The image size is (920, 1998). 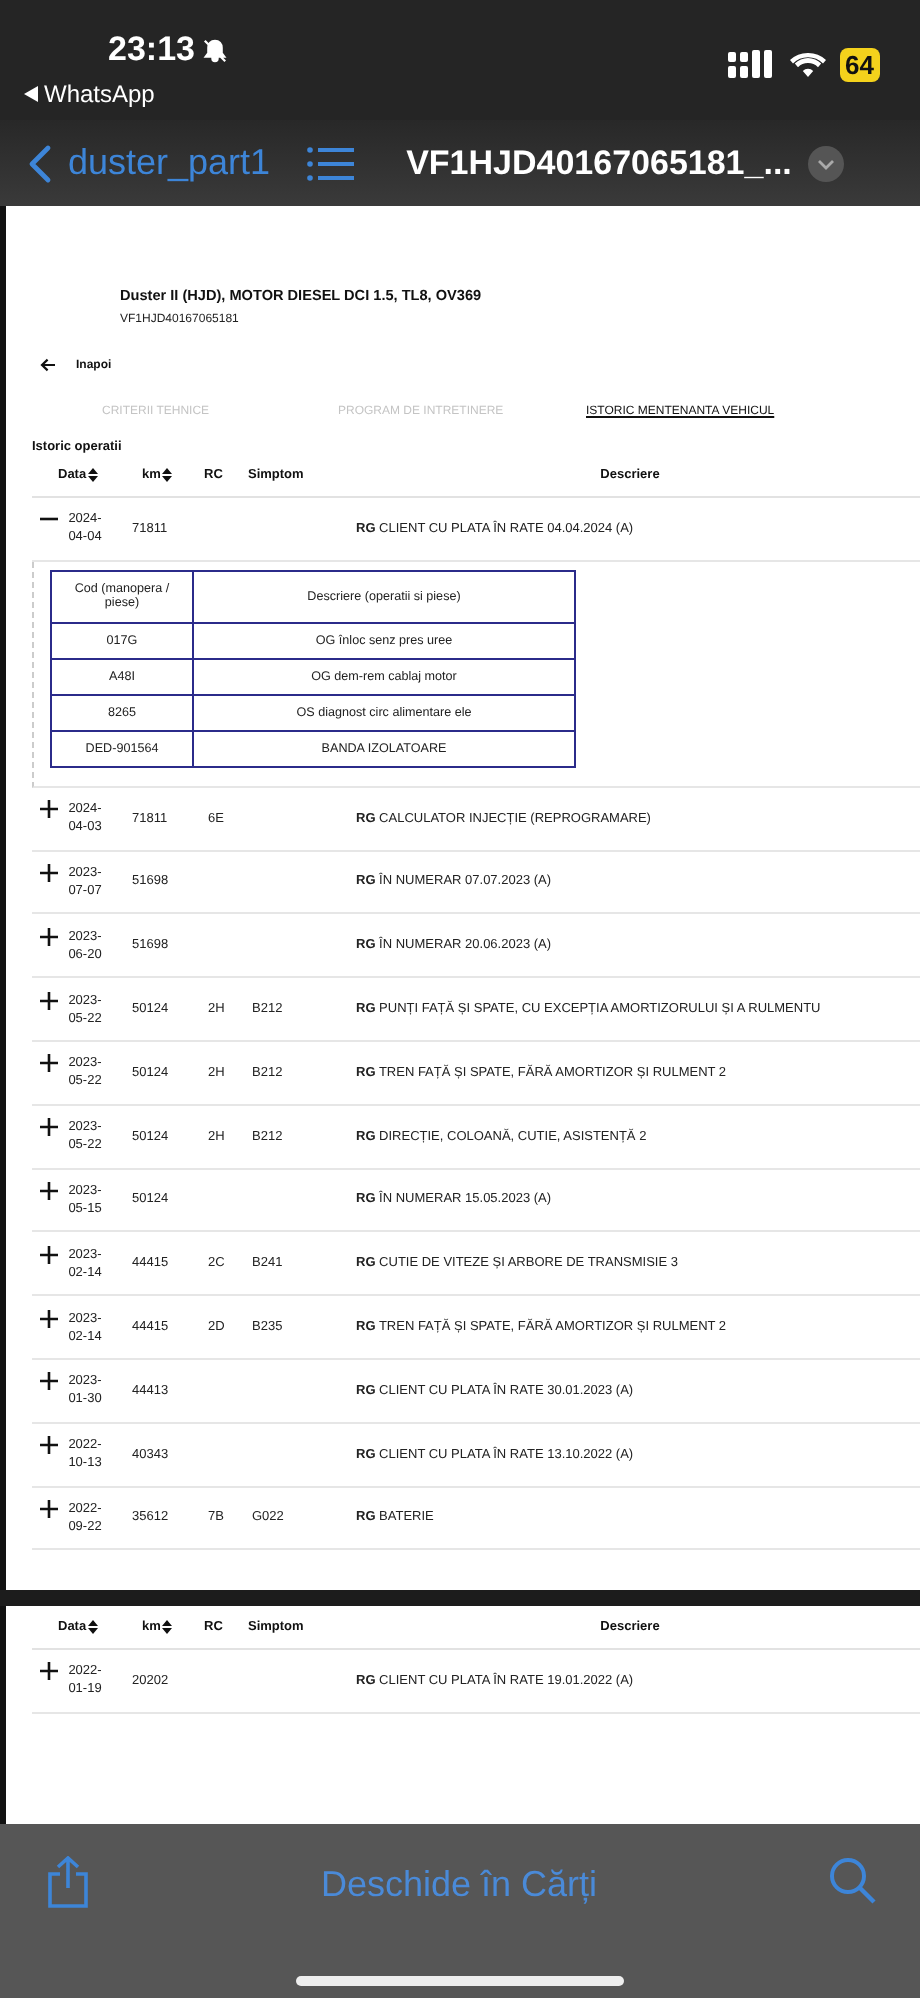 What do you see at coordinates (215, 50) in the screenshot?
I see `muted-bell-icon` at bounding box center [215, 50].